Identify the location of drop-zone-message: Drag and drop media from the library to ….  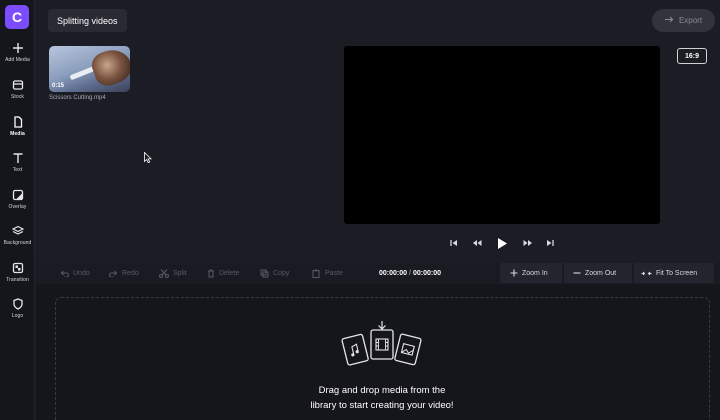
(382, 398).